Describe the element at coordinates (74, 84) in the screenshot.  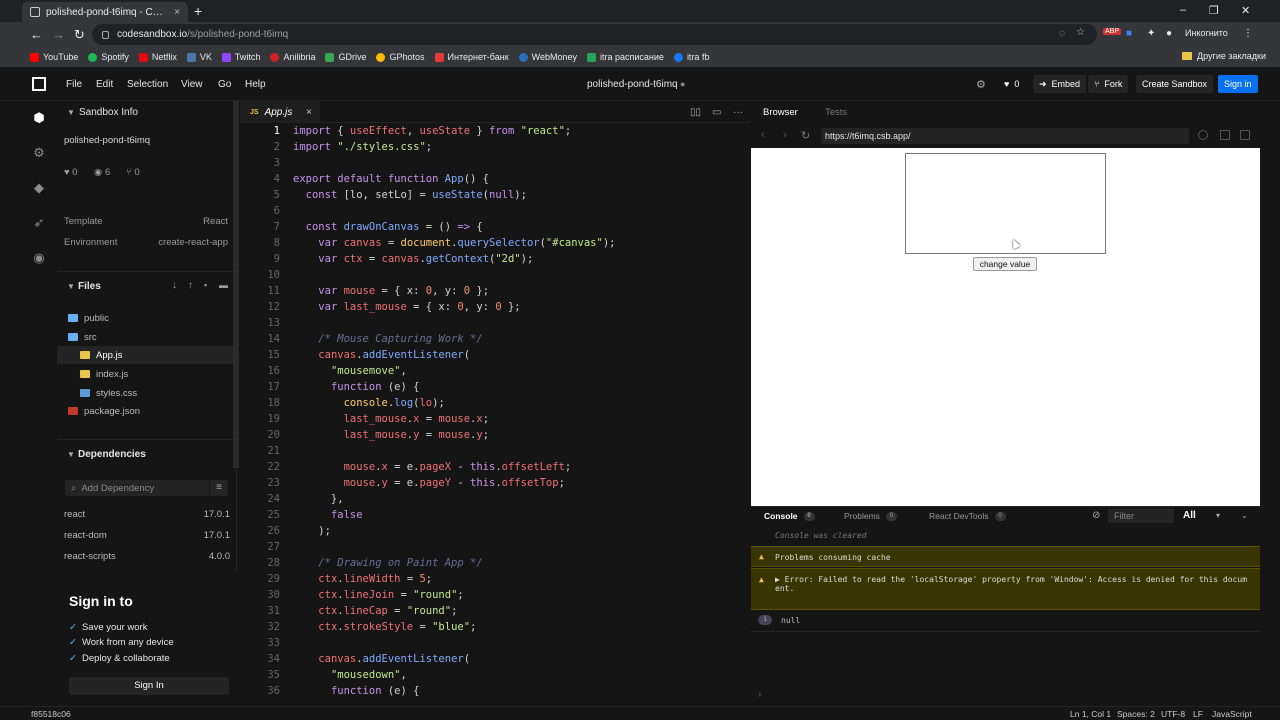
I see `menu-file: File` at that location.